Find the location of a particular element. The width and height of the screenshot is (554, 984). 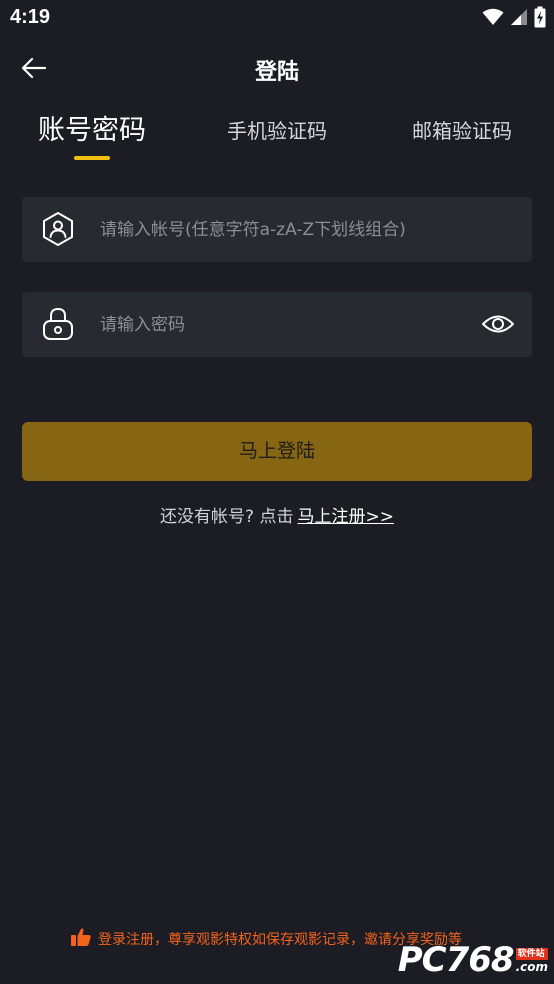

thumbs-up-icon is located at coordinates (81, 939).